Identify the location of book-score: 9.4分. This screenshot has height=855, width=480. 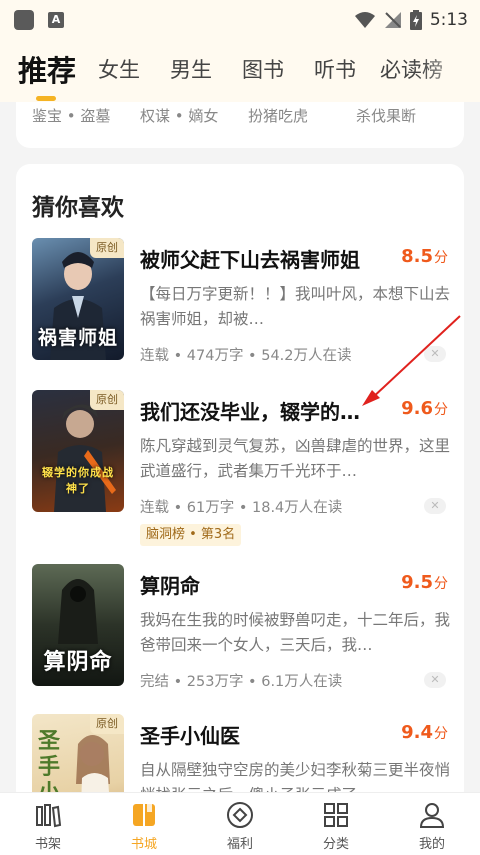
(424, 732).